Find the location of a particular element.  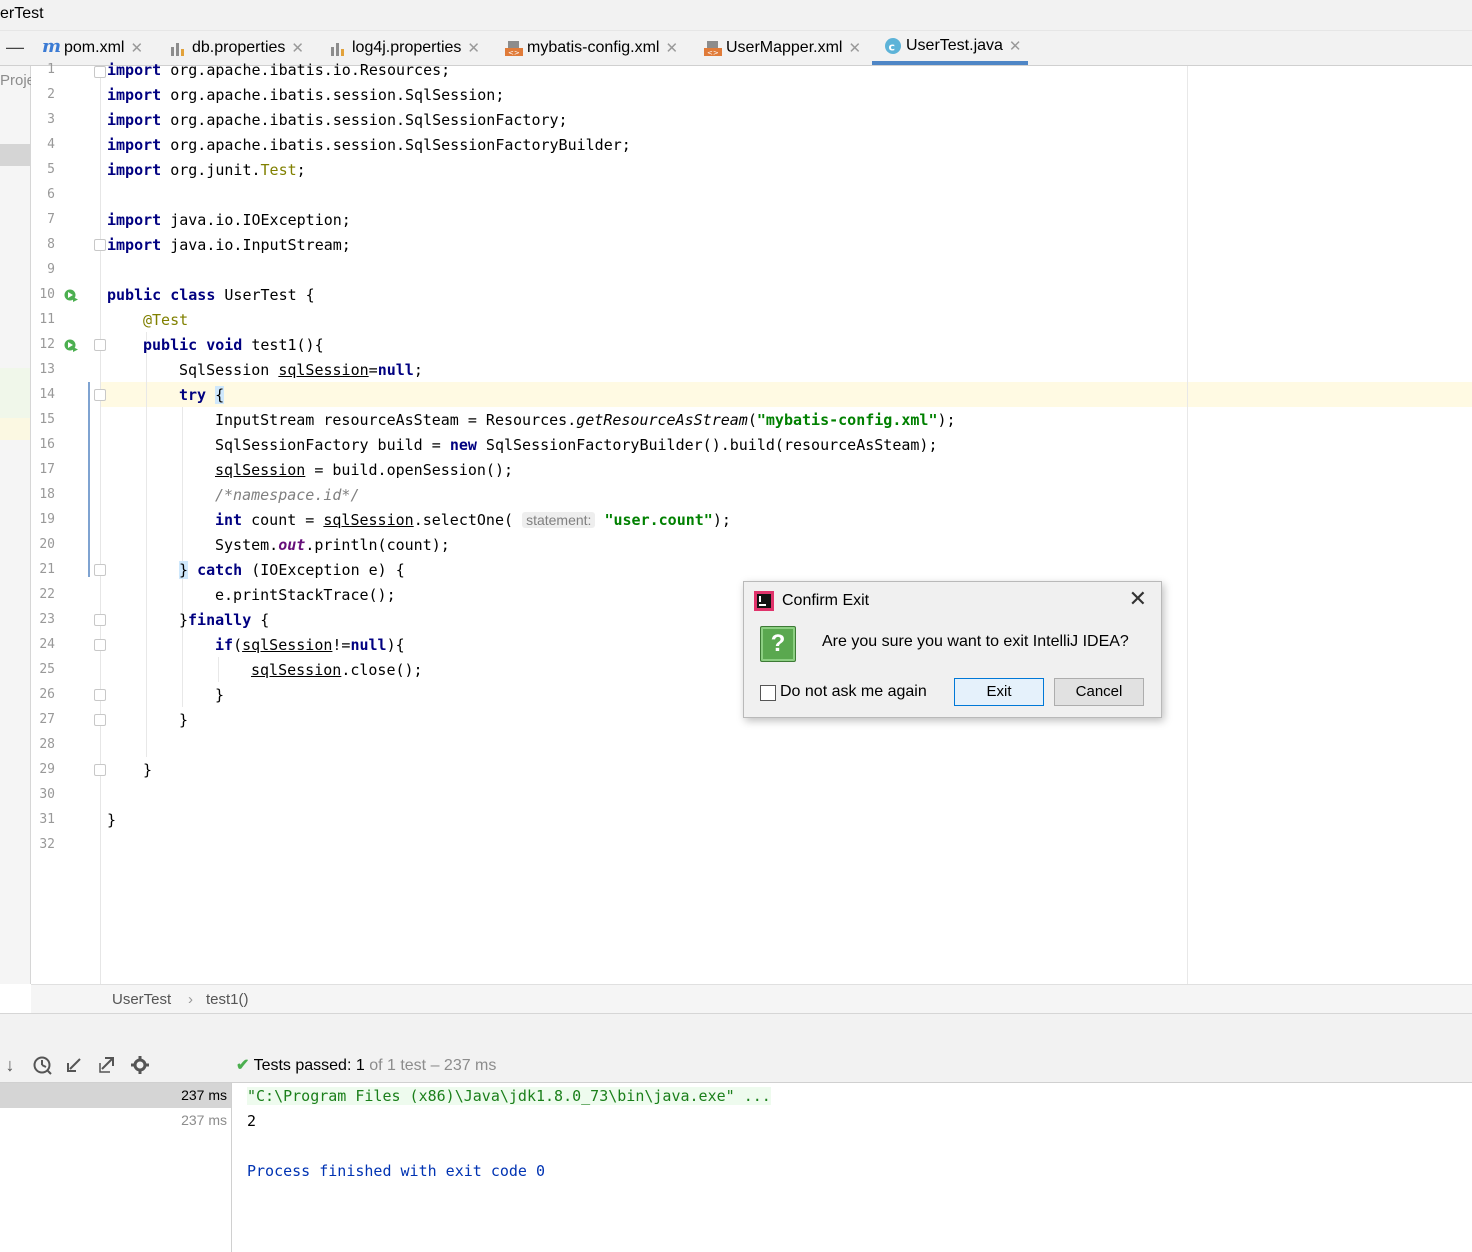

code-line: import java.io.IOException; is located at coordinates (229, 220).